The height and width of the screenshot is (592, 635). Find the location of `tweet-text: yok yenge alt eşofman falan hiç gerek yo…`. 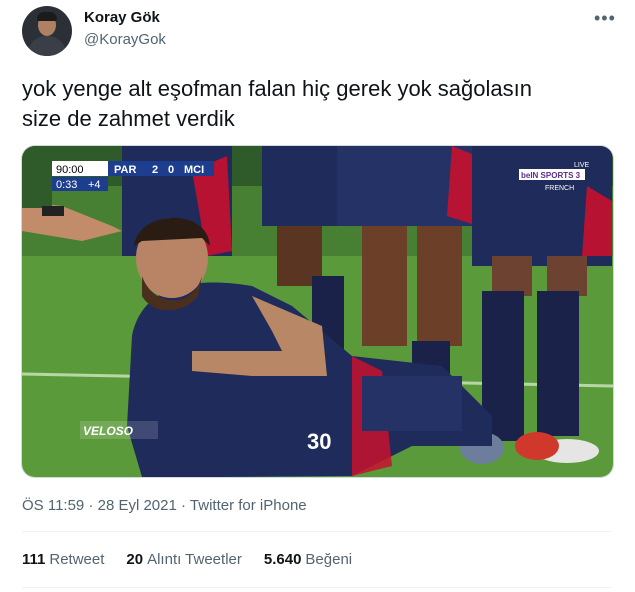

tweet-text: yok yenge alt eşofman falan hiç gerek yo… is located at coordinates (317, 104).